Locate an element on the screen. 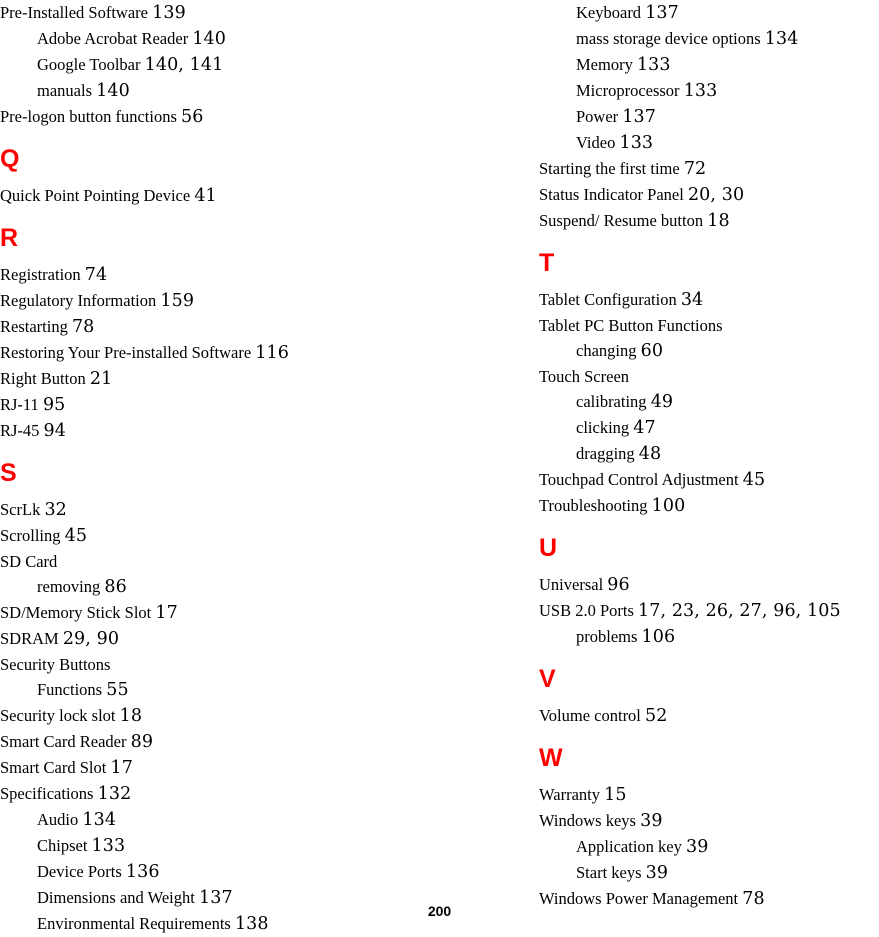 The image size is (879, 937). index-entry: Security lock slot 18 is located at coordinates (235, 716).